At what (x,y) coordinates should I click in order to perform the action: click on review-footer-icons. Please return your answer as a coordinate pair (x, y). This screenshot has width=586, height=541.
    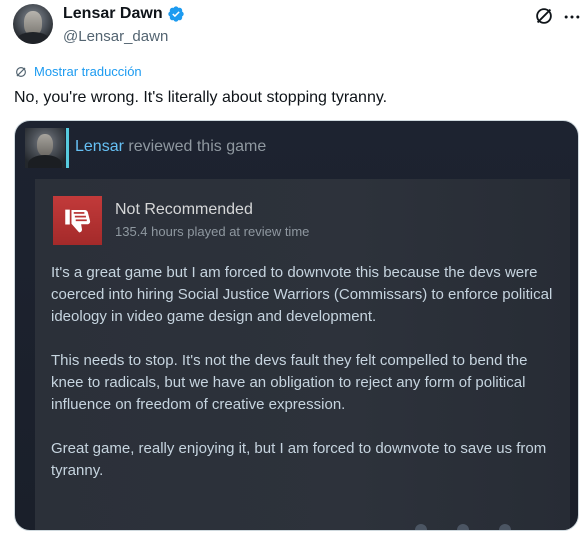
    Looking at the image, I should click on (463, 527).